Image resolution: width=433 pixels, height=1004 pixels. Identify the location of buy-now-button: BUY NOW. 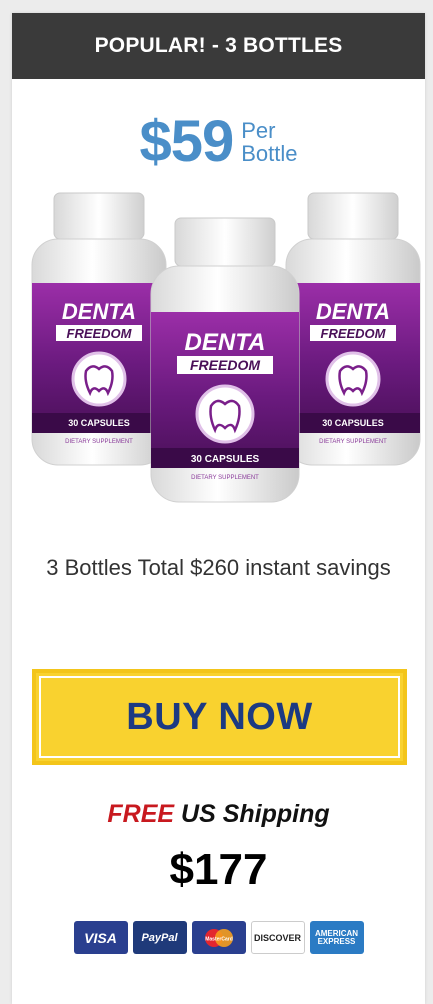
(219, 717).